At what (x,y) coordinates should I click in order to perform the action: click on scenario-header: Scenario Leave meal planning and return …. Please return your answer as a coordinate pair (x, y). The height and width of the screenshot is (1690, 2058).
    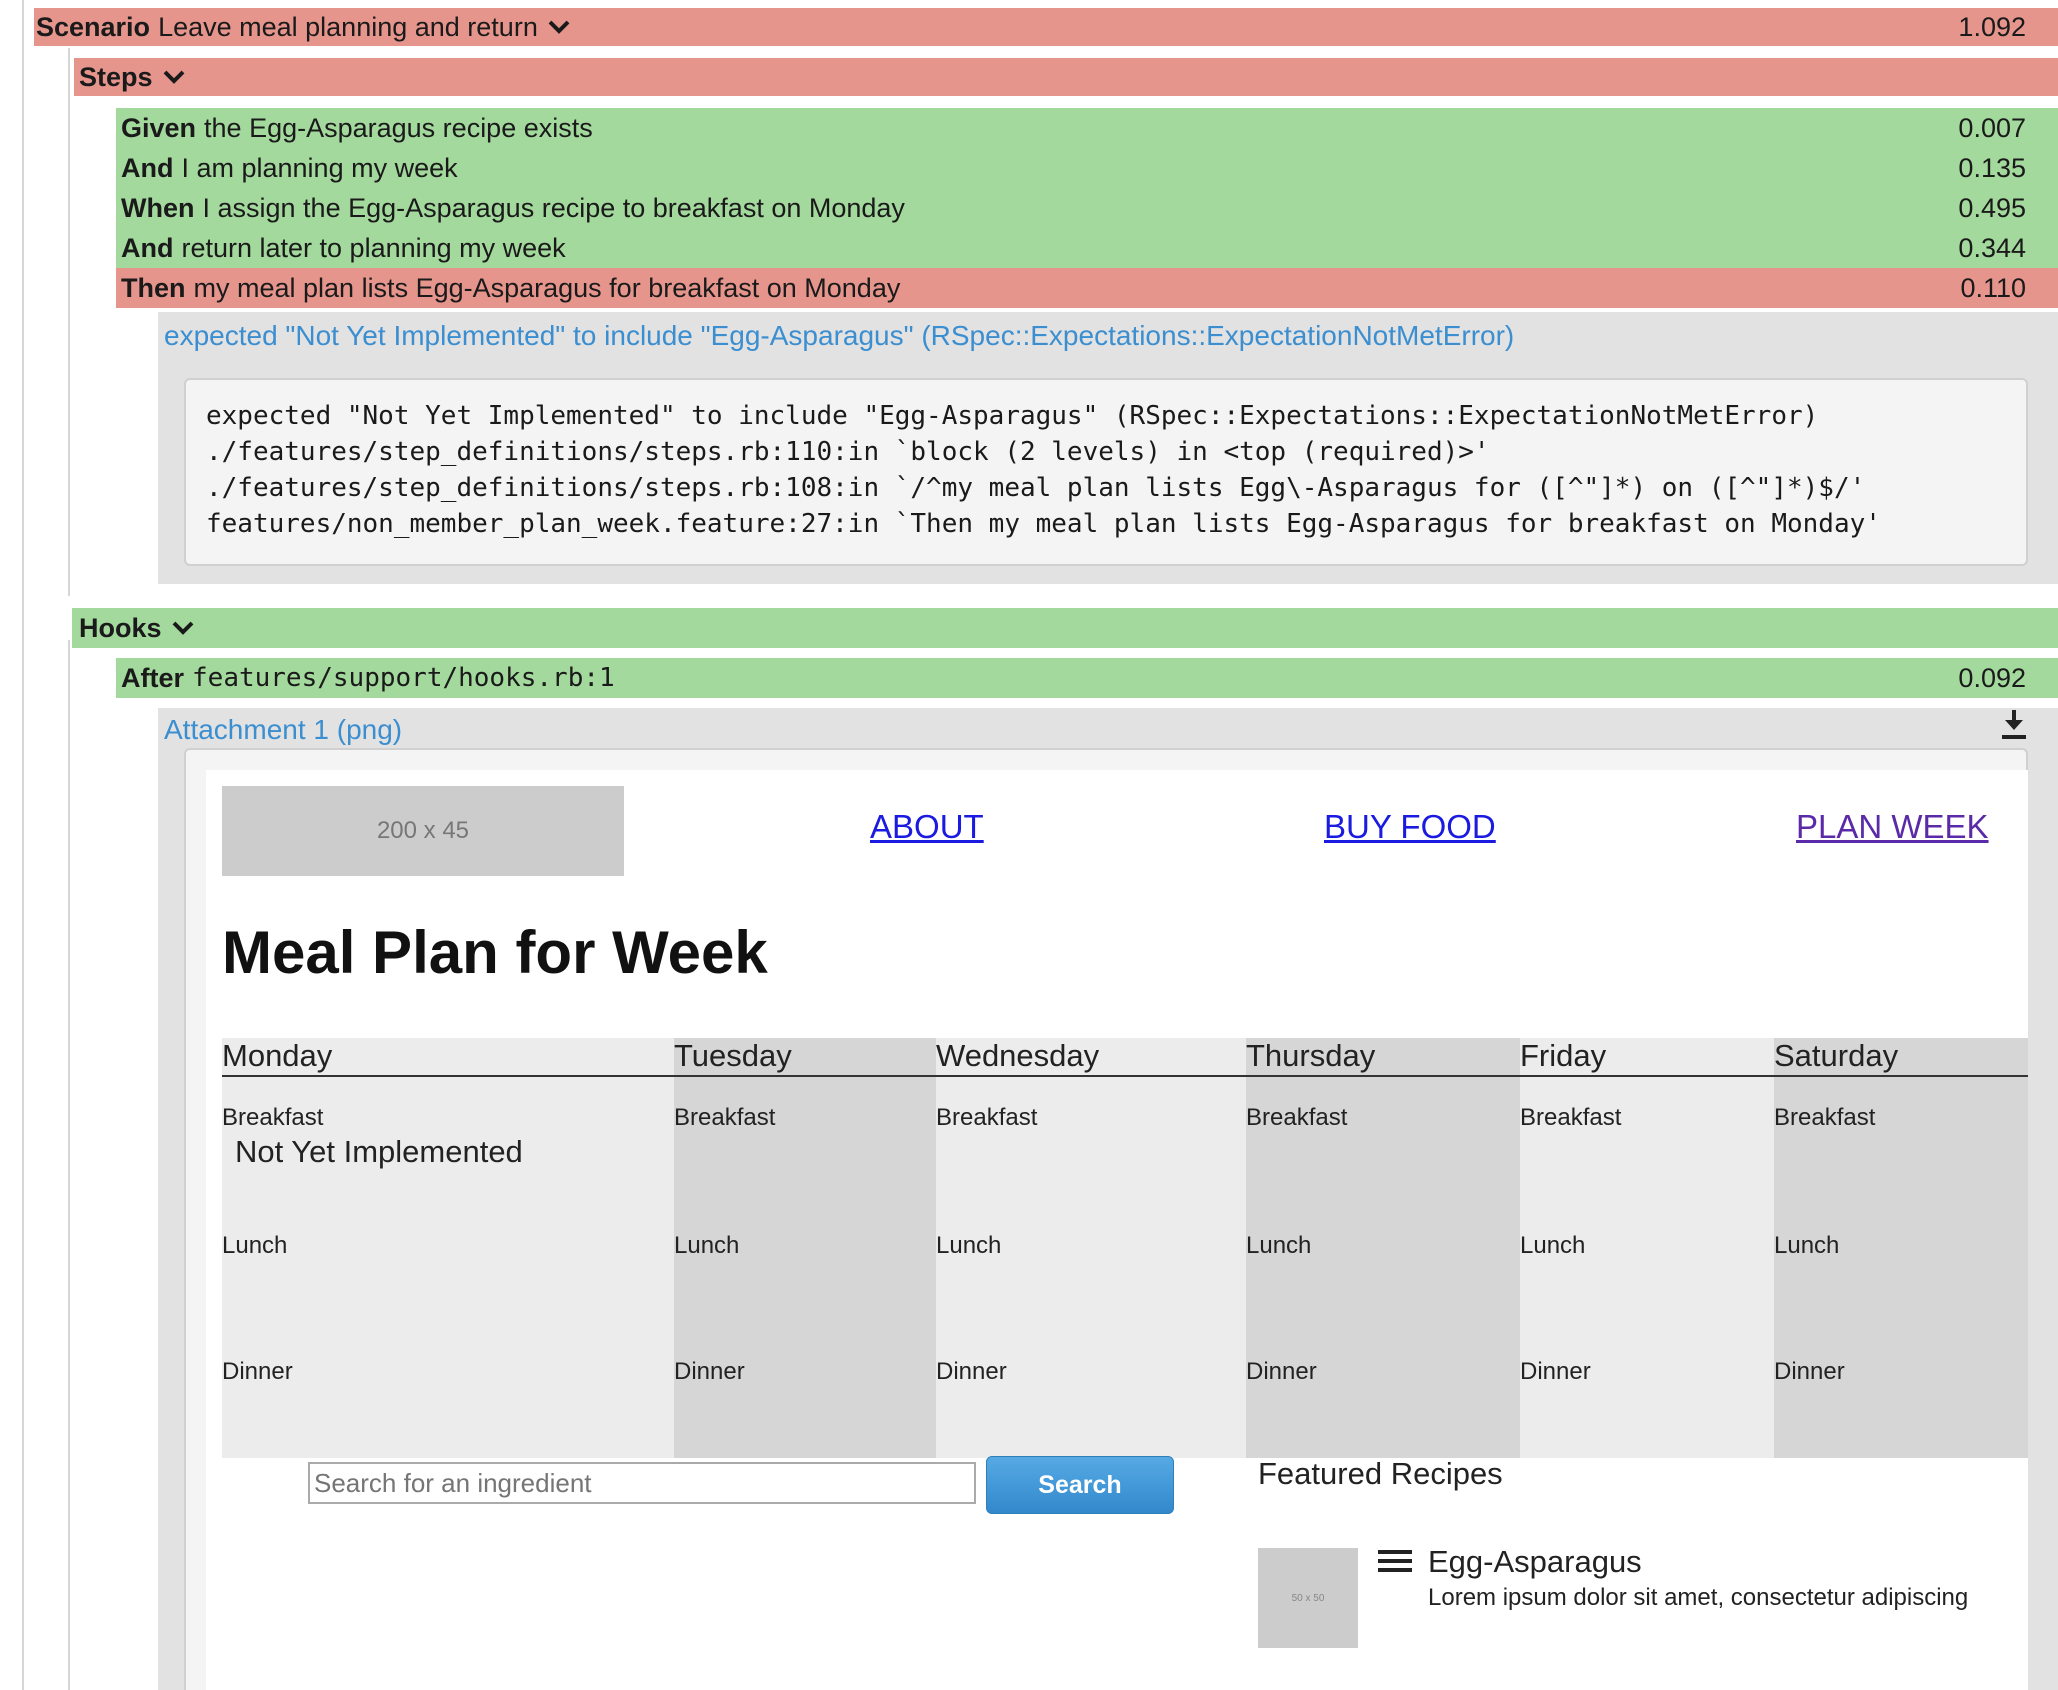
    Looking at the image, I should click on (1046, 27).